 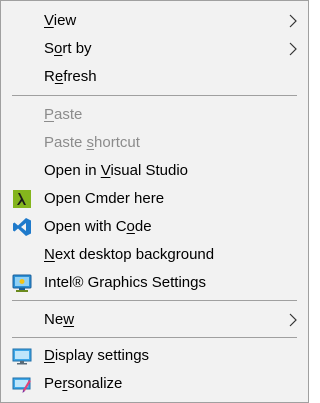 I want to click on menu-item-new: New, so click(x=154, y=320).